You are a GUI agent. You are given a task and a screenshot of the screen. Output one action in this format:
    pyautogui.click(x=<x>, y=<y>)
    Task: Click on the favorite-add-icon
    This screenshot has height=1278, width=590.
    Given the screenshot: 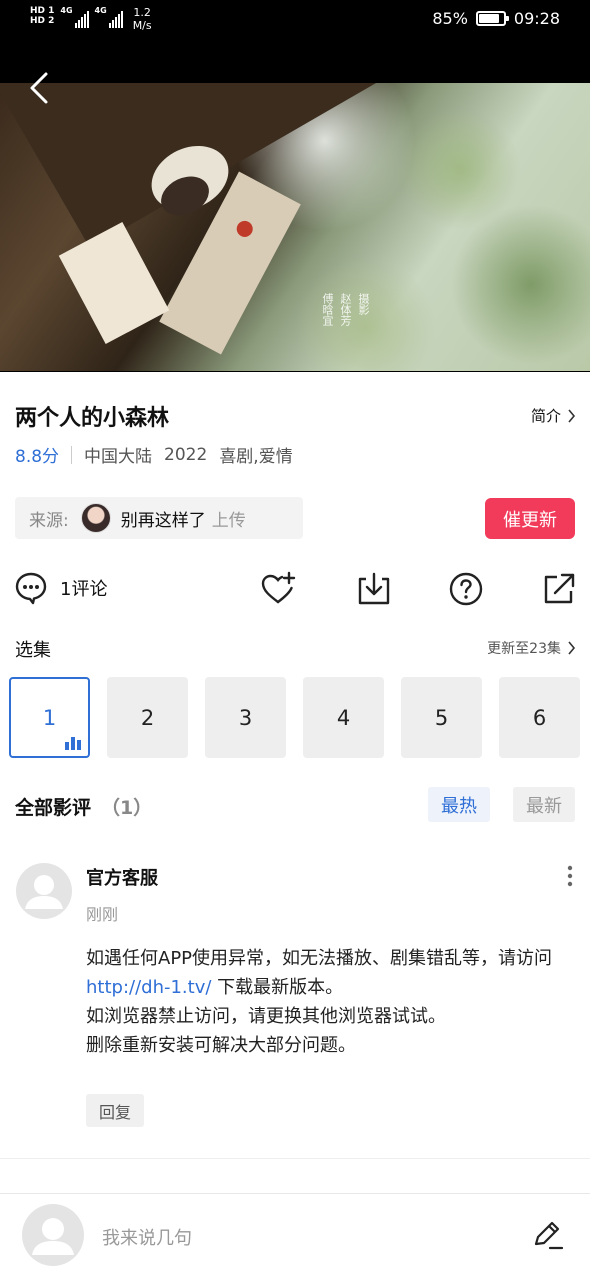 What is the action you would take?
    pyautogui.click(x=278, y=589)
    